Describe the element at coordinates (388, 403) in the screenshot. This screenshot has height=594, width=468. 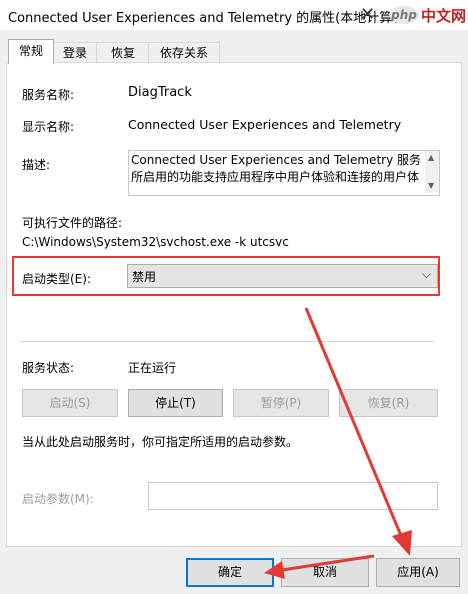
I see `resume-service-button: 恢复(R)` at that location.